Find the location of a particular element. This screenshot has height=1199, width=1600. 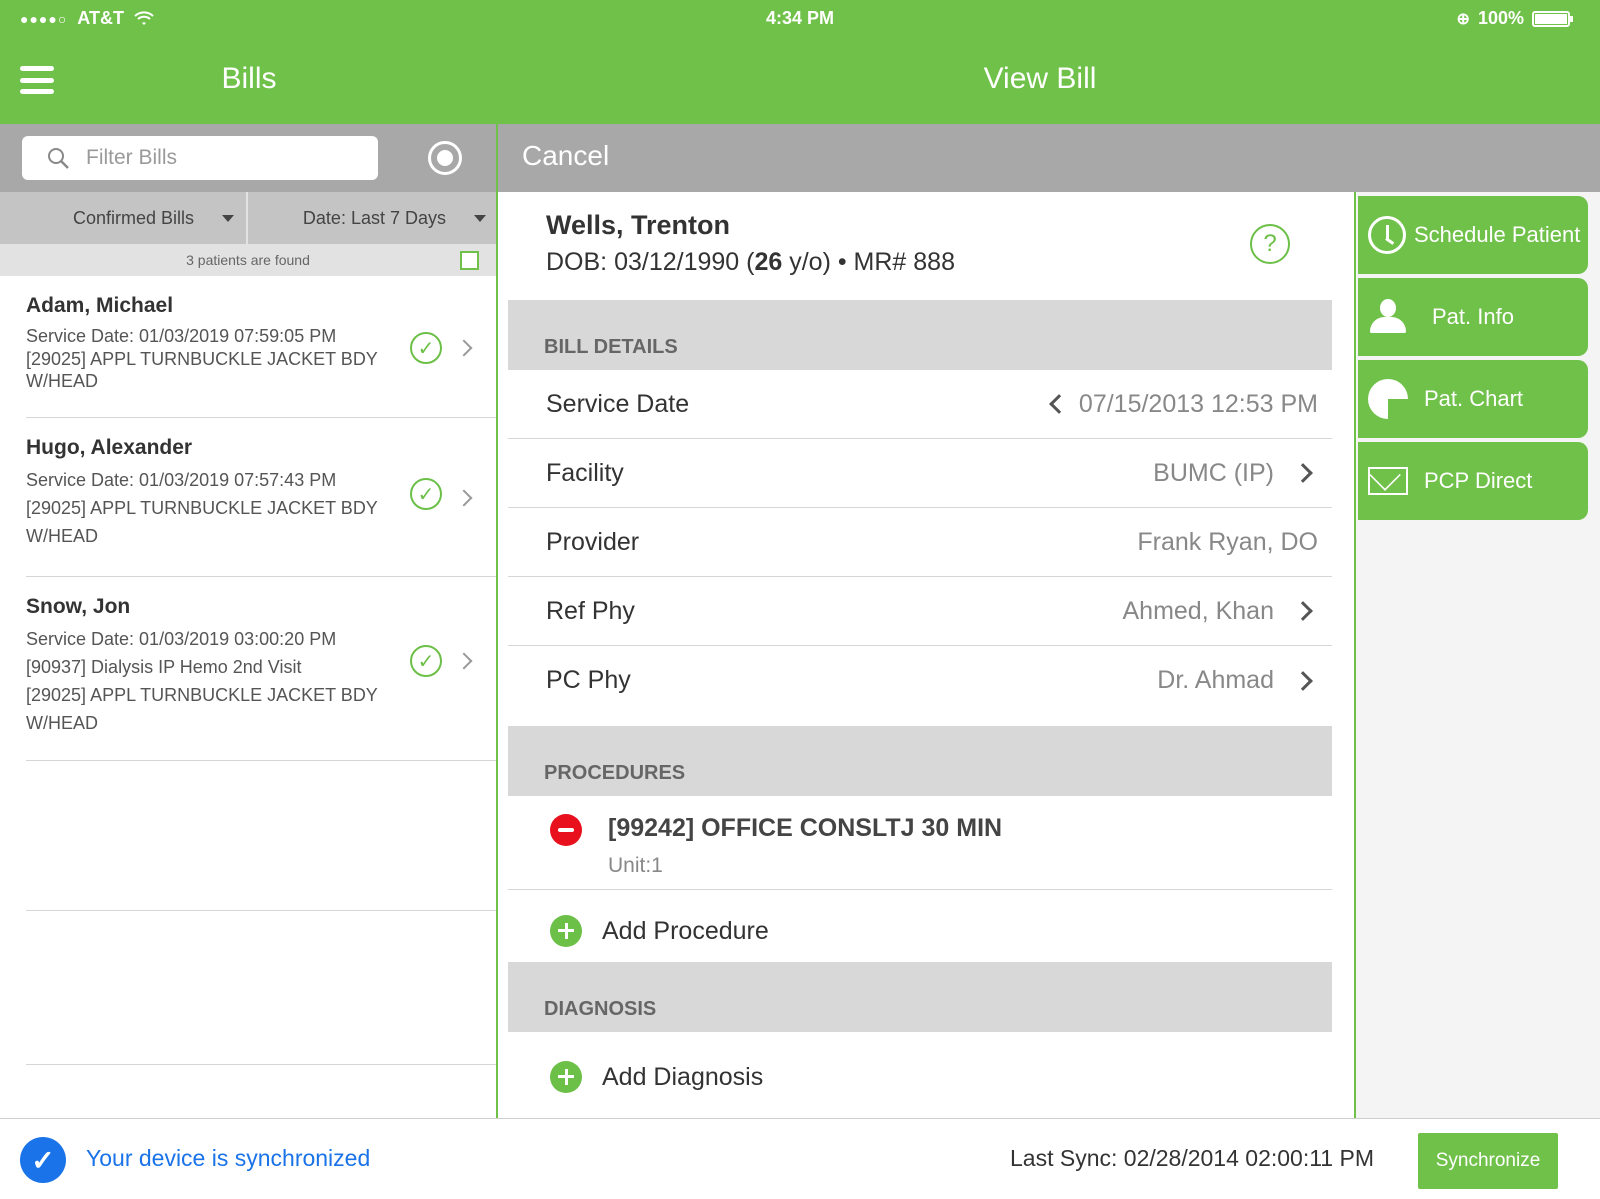

dob-suffix: y/o) • MR# 888 is located at coordinates (868, 262).